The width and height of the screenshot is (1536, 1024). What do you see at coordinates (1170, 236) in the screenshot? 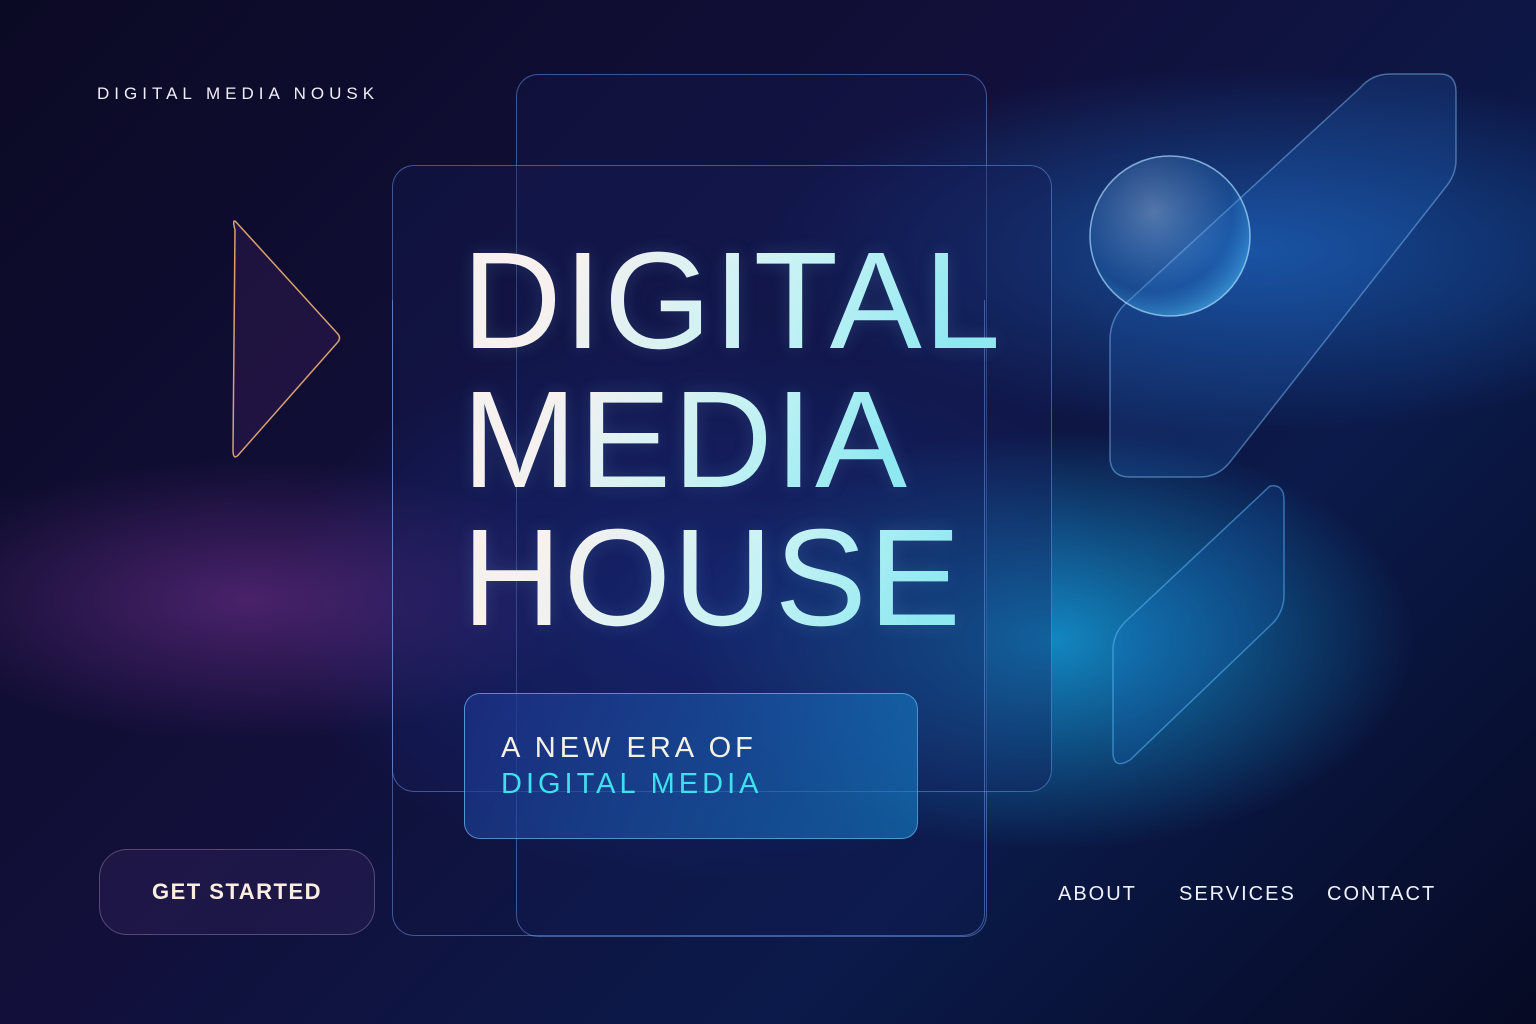
I see `glass-sphere` at bounding box center [1170, 236].